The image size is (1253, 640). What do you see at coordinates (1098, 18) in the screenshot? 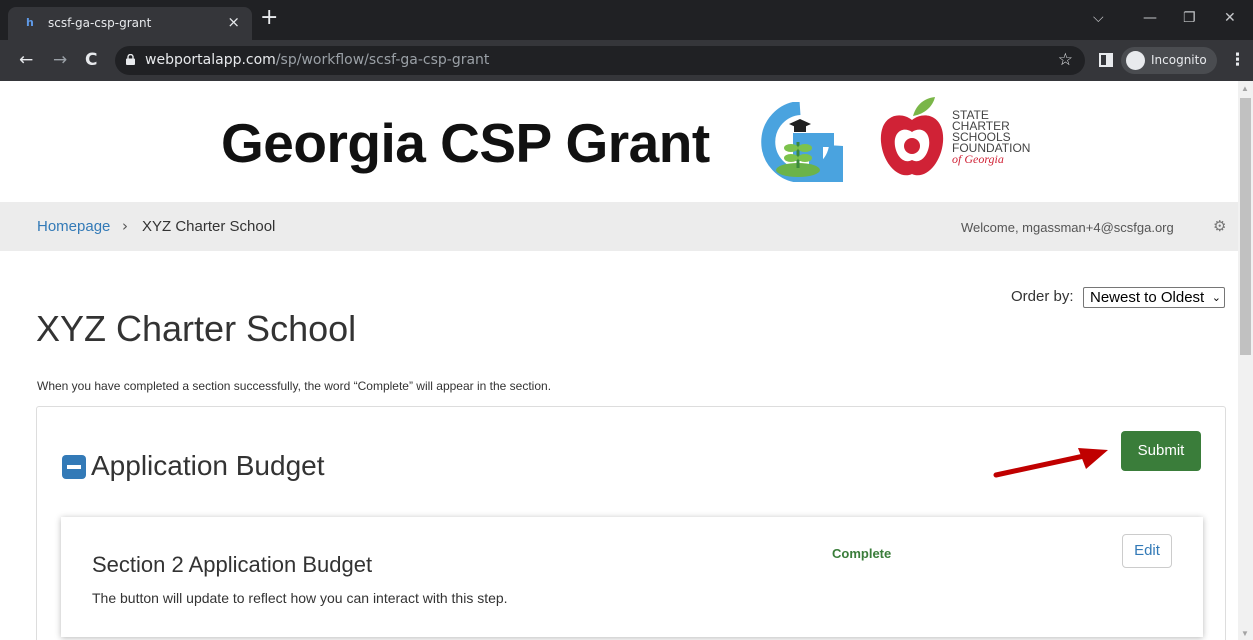
I see `tab-search-chevron-icon: ⌵` at bounding box center [1098, 18].